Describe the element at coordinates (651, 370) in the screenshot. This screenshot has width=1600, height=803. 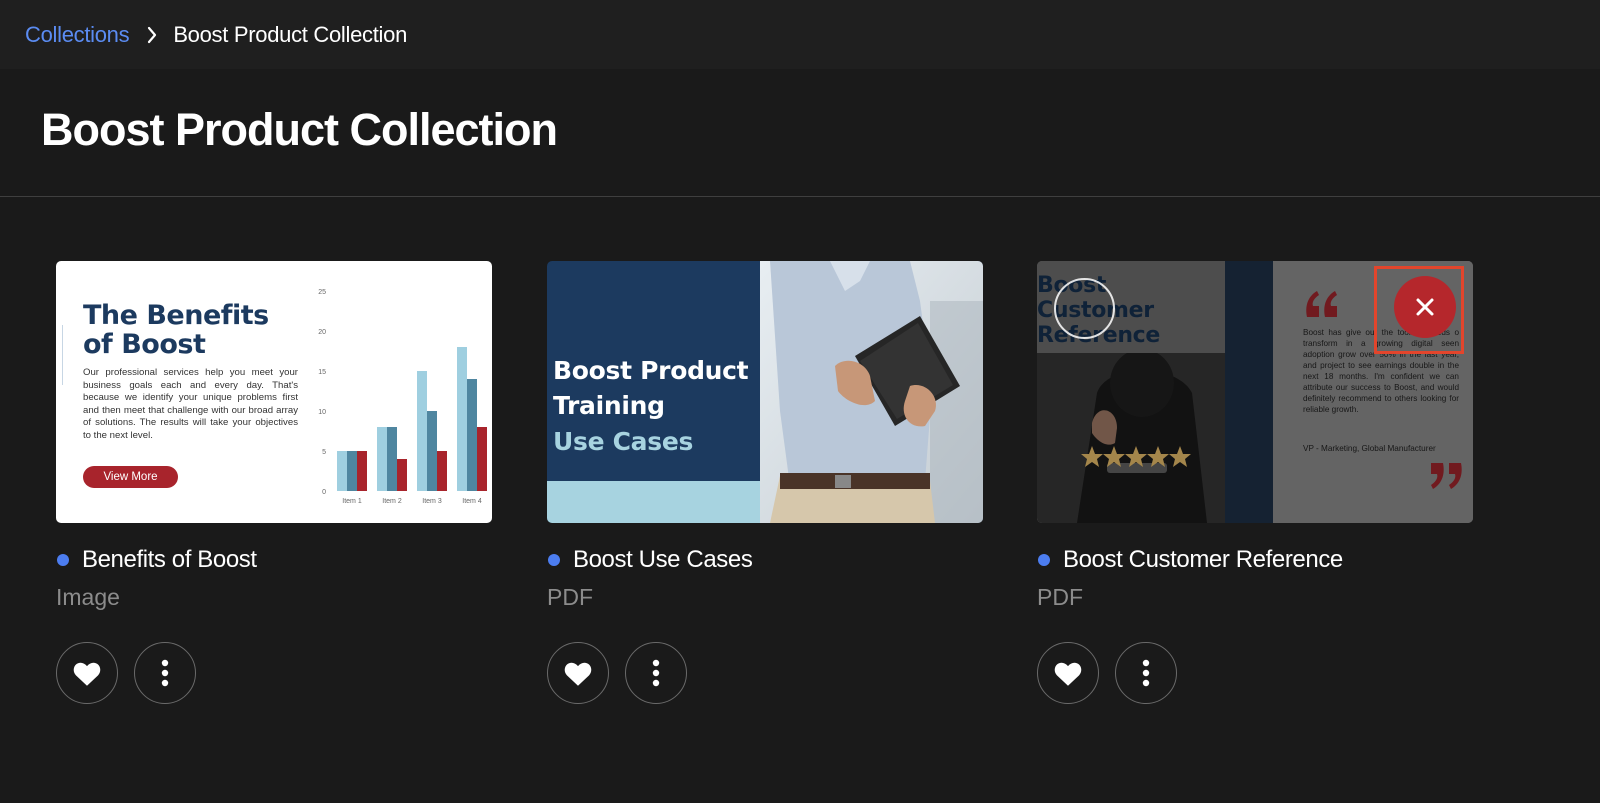
I see `thumb-line1: Boost Product` at that location.